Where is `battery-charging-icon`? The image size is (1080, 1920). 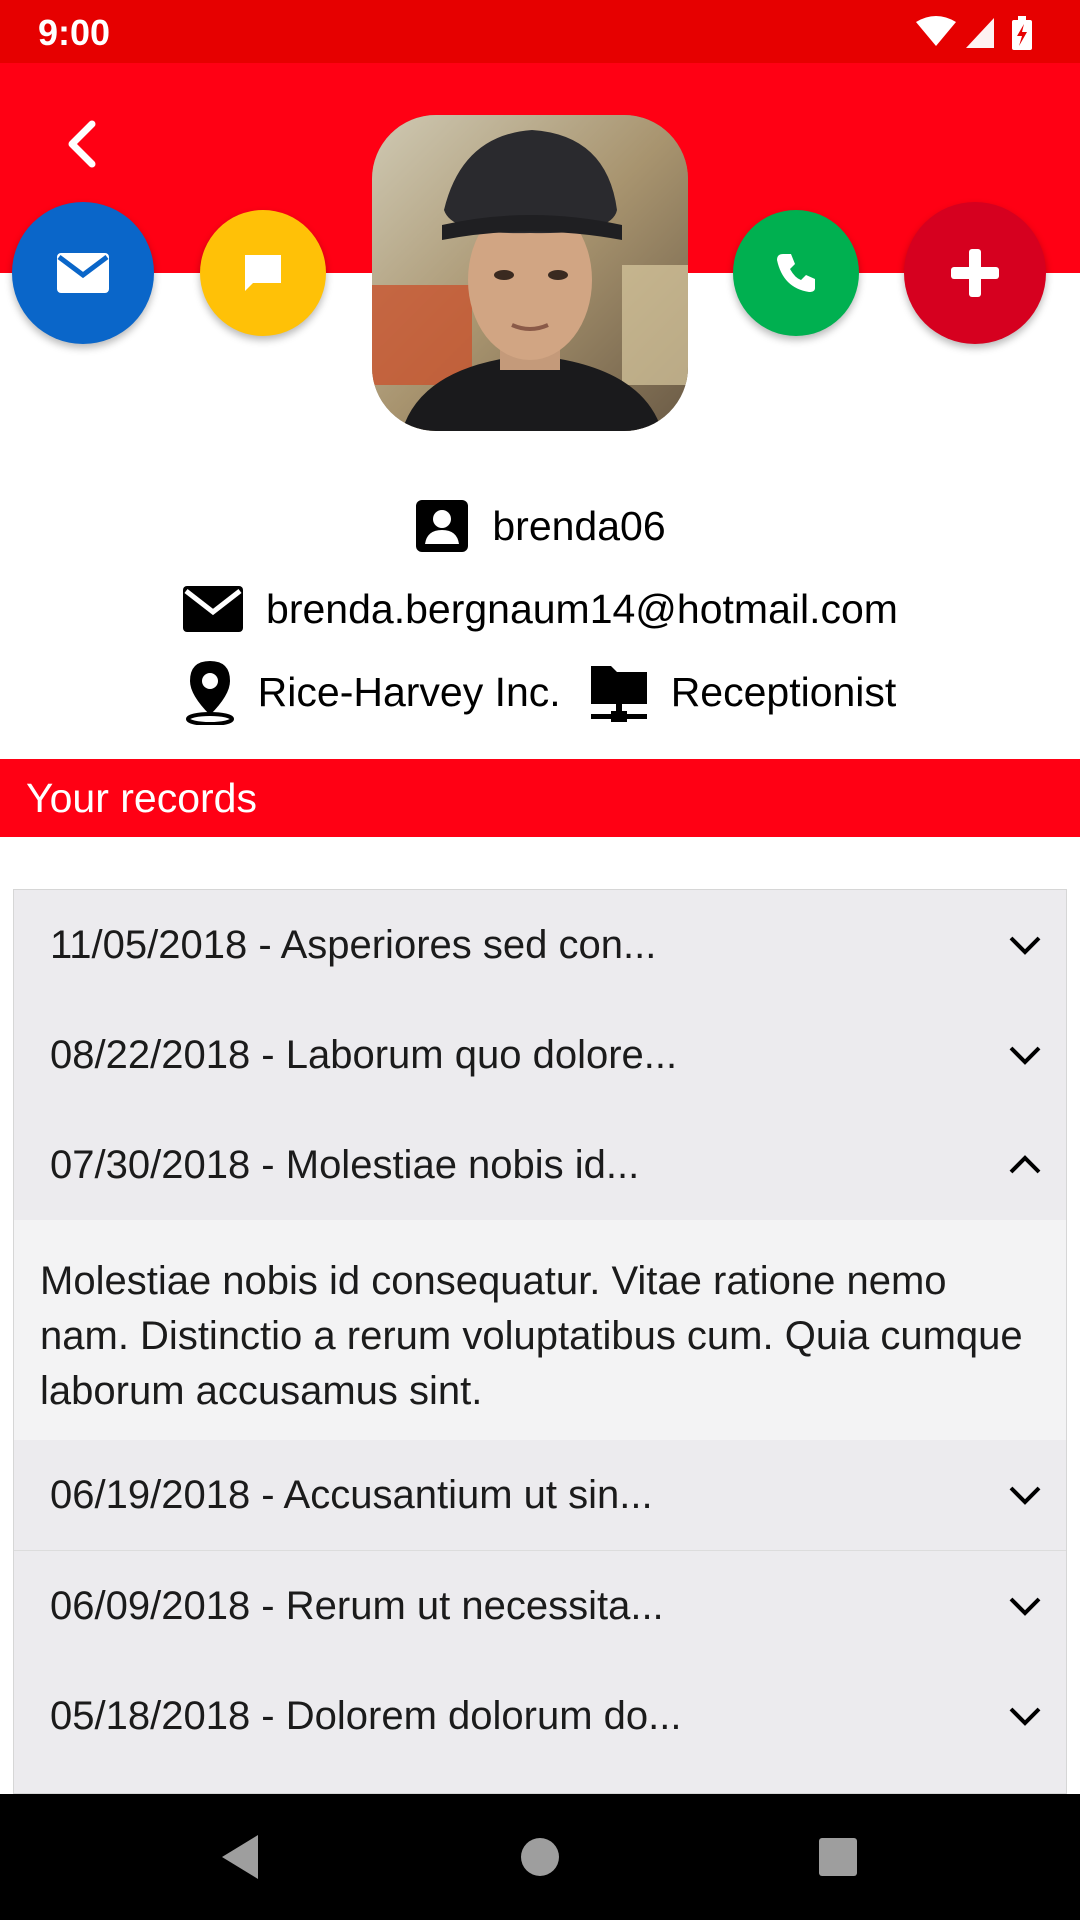 battery-charging-icon is located at coordinates (1022, 33).